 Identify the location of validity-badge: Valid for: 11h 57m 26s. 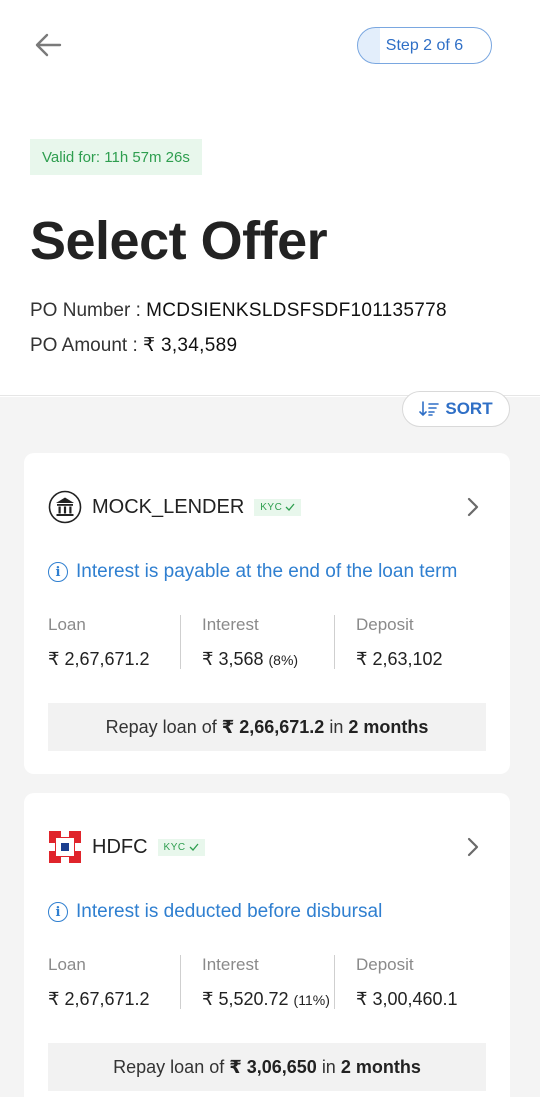
(116, 157).